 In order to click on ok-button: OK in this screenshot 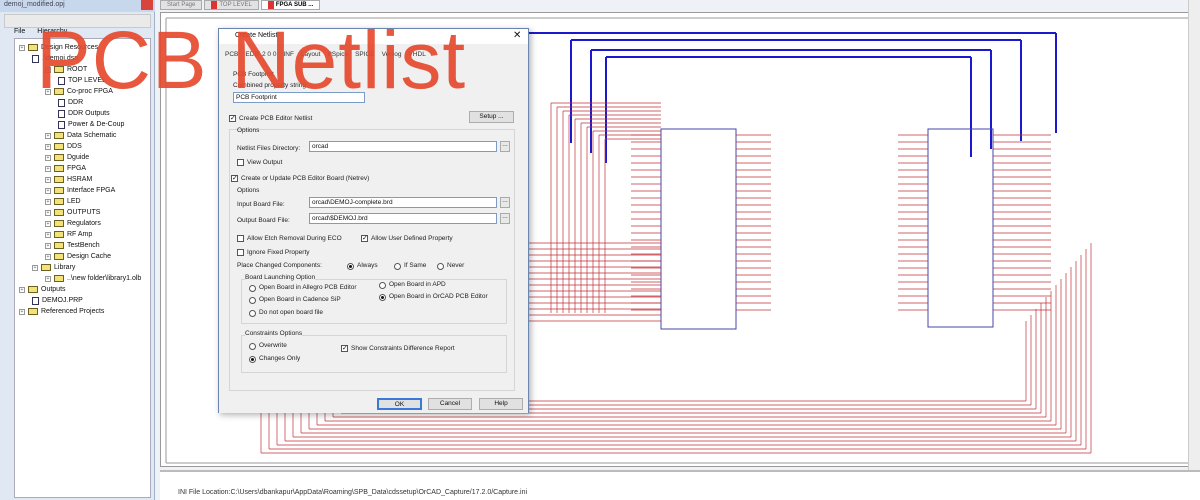, I will do `click(399, 404)`.